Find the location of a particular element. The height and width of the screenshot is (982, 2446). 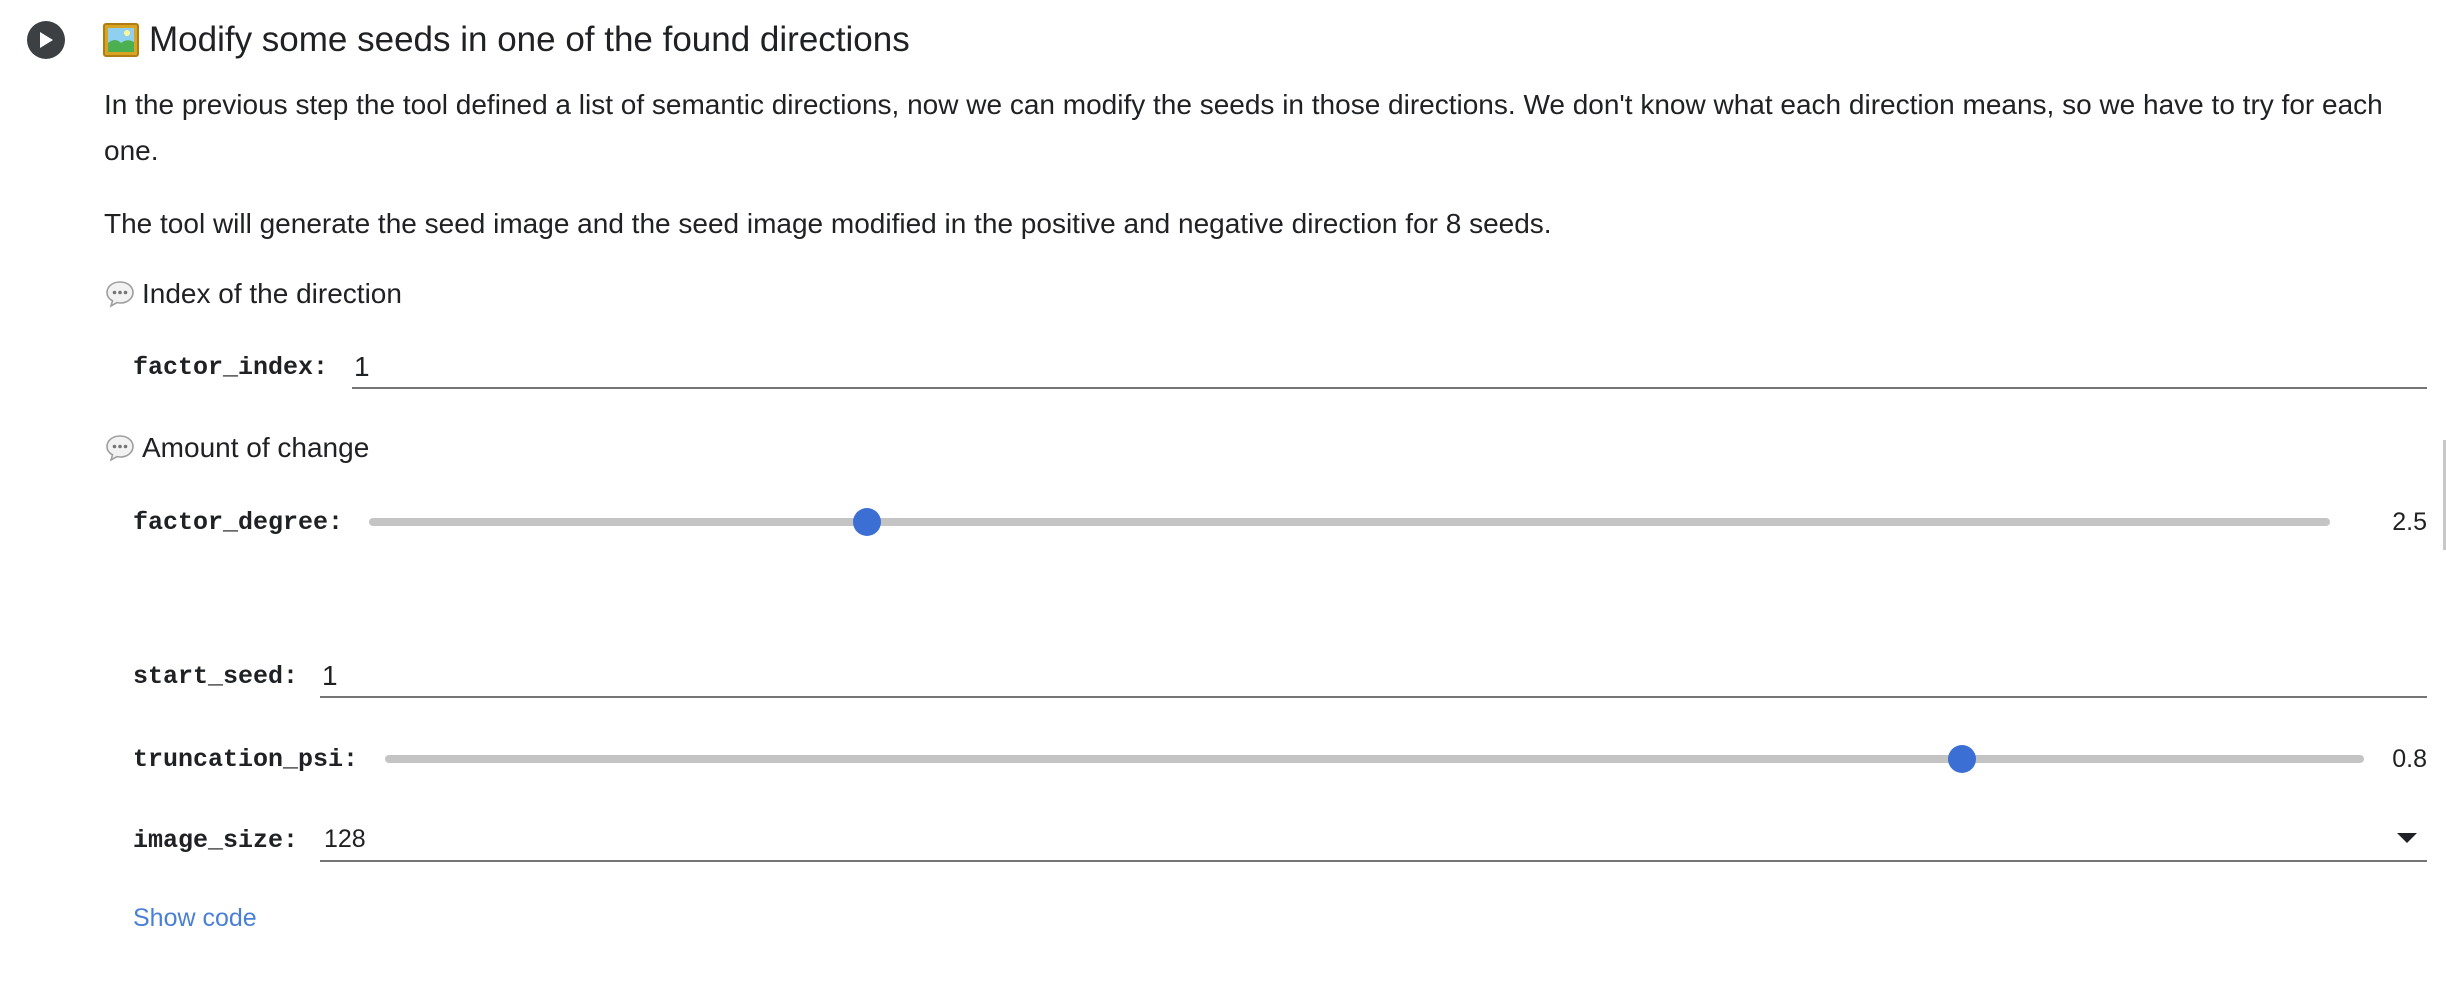

start-seed-input is located at coordinates (1373, 677).